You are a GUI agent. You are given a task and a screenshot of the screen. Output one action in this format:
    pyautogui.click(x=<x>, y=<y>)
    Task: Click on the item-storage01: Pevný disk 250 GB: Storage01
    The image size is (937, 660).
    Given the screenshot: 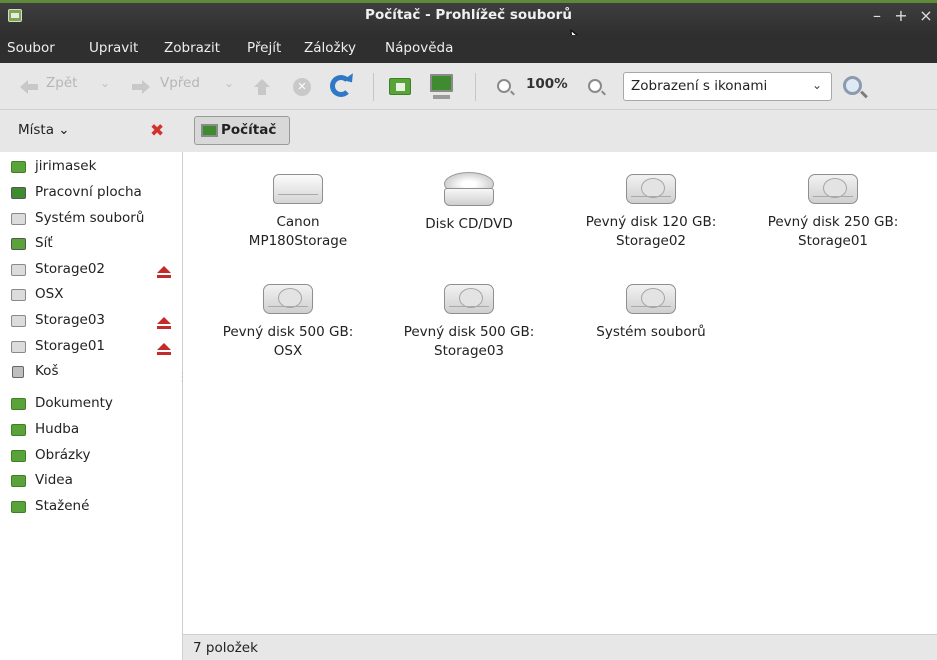 What is the action you would take?
    pyautogui.click(x=833, y=212)
    